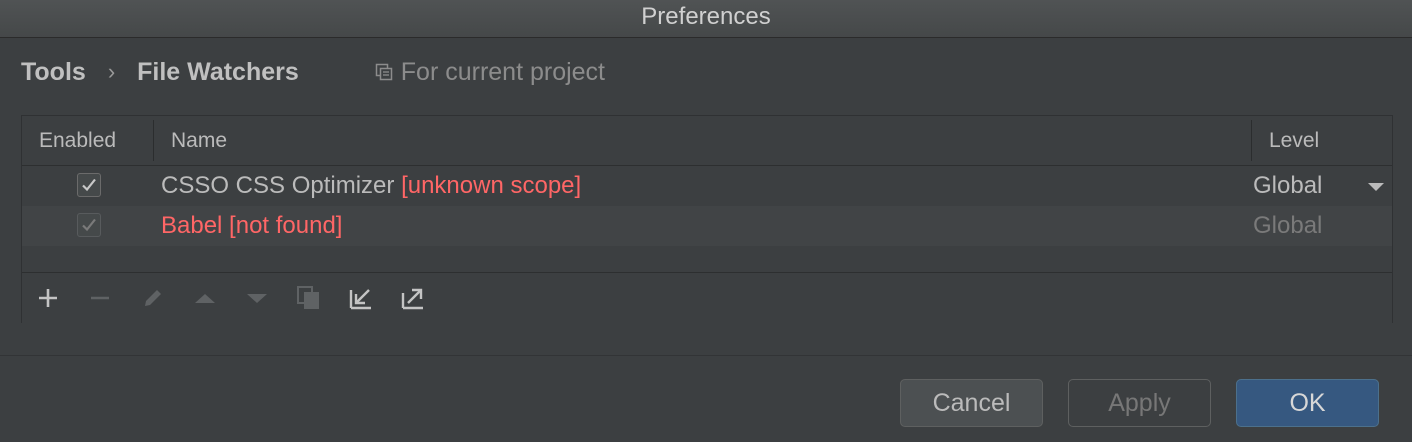  I want to click on watcher-name-cell: Babel [not found], so click(251, 226).